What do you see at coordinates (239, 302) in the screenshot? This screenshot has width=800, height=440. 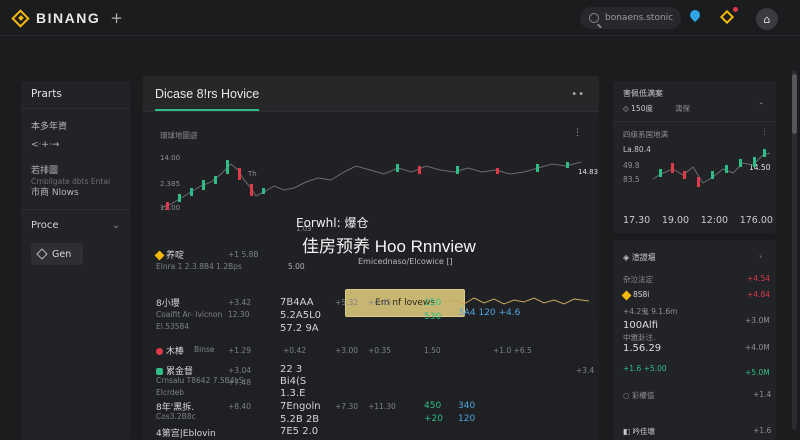 I see `row-value: +3.42` at bounding box center [239, 302].